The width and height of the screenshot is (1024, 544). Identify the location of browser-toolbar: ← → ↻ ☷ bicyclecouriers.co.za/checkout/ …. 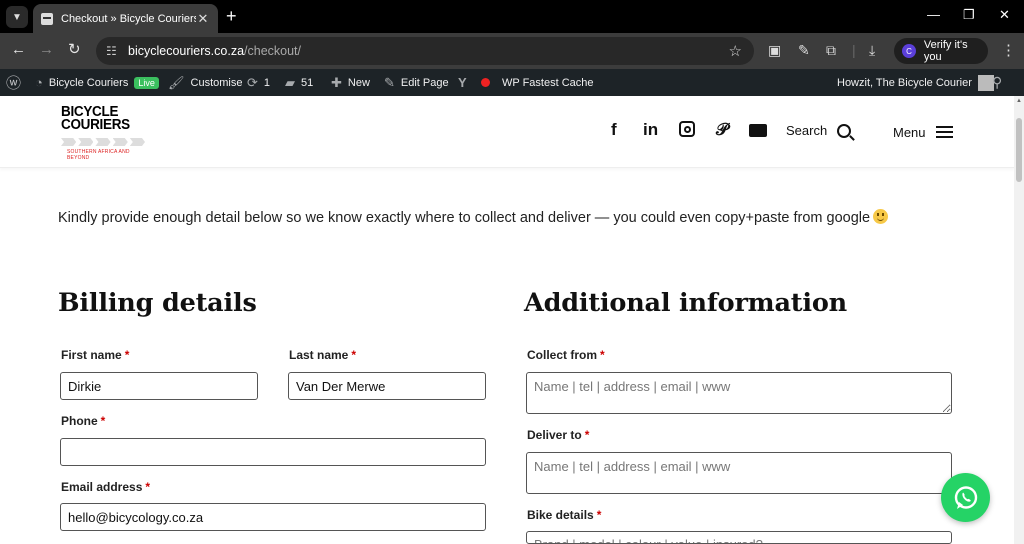
(512, 51).